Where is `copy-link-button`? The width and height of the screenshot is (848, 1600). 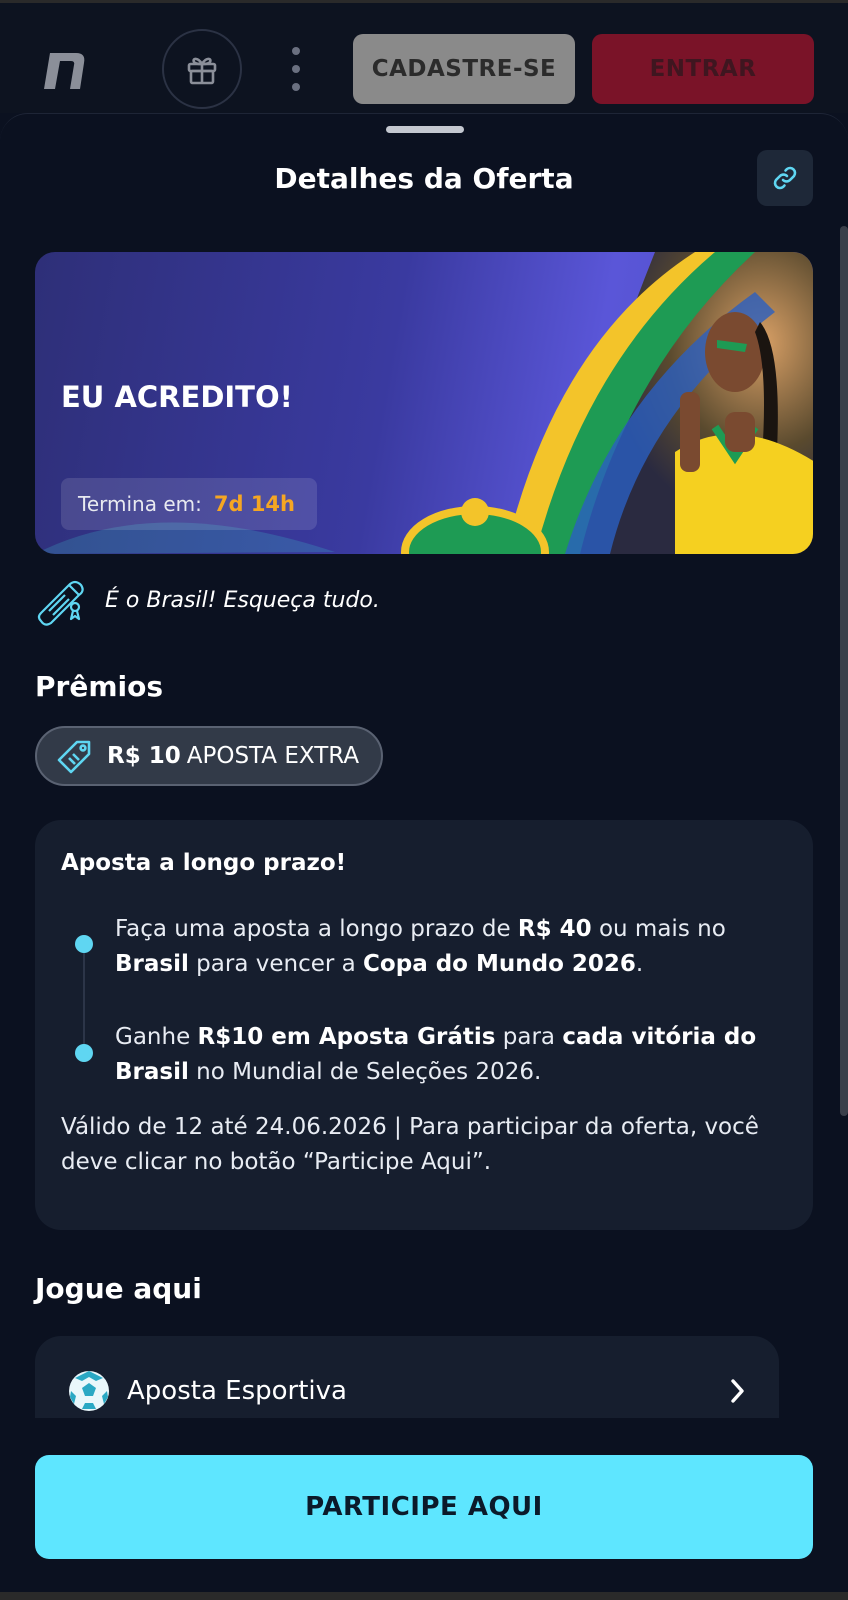 copy-link-button is located at coordinates (785, 178).